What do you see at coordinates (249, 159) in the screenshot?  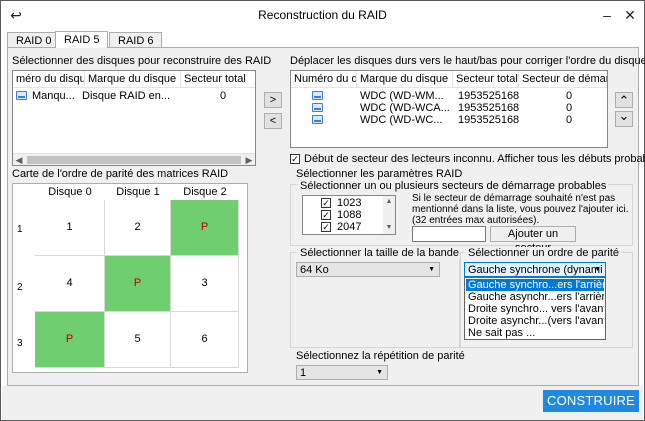 I see `scroll-right-icon: ▶` at bounding box center [249, 159].